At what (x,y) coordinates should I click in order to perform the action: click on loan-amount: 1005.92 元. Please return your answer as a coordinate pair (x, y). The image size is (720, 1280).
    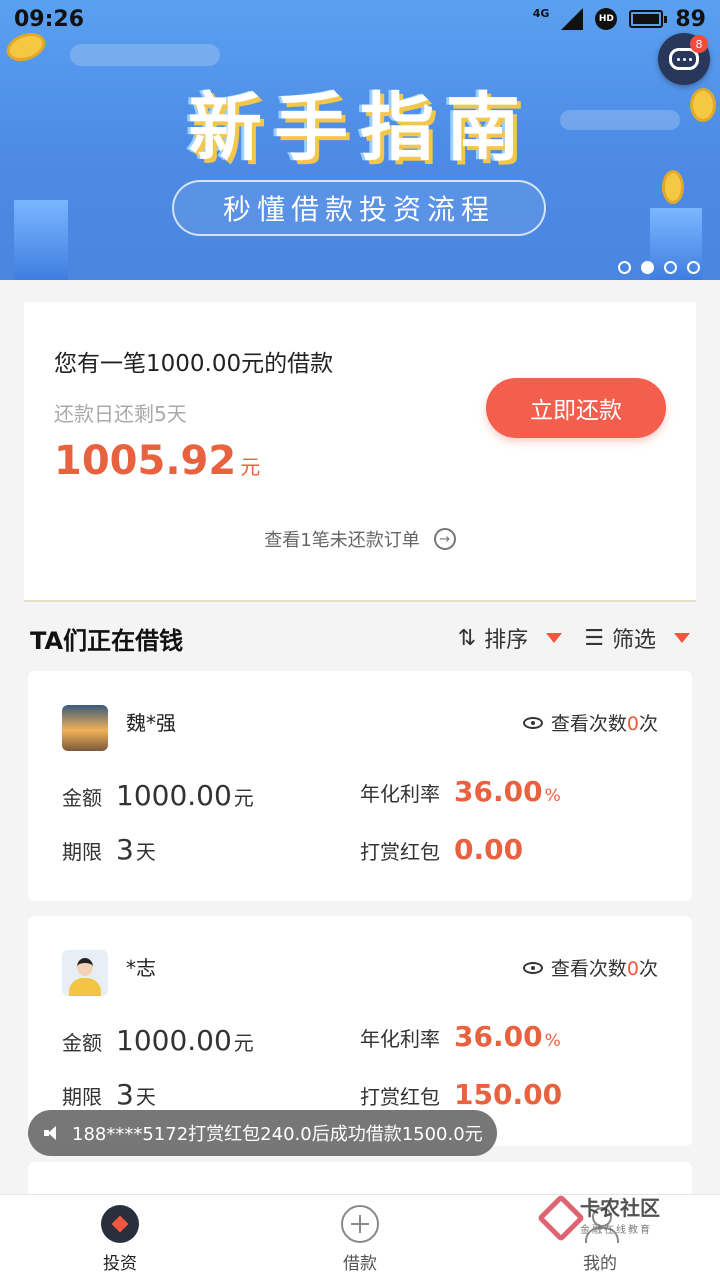
    Looking at the image, I should click on (157, 461).